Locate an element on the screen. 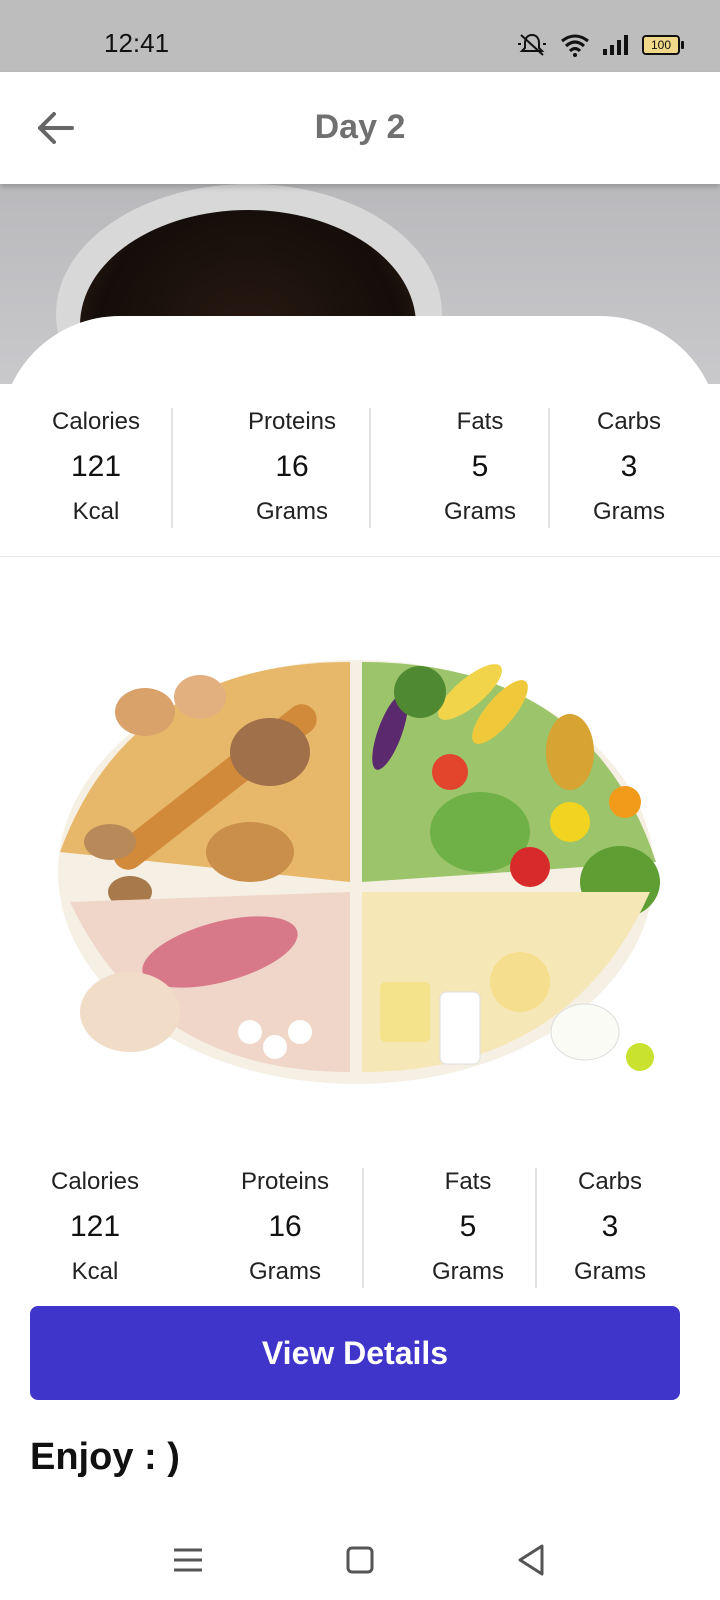 The image size is (720, 1600). page-title: Day 2 is located at coordinates (360, 127).